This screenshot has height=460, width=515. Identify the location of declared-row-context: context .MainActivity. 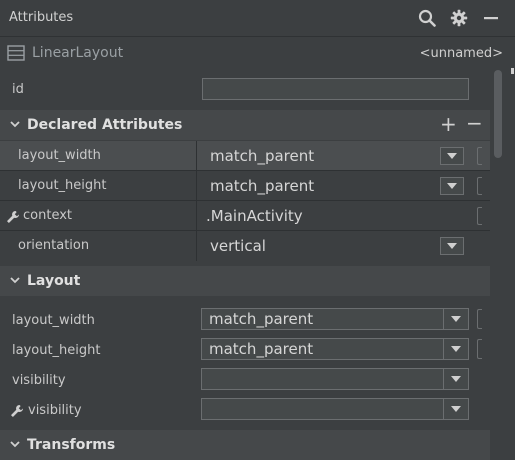
(245, 216).